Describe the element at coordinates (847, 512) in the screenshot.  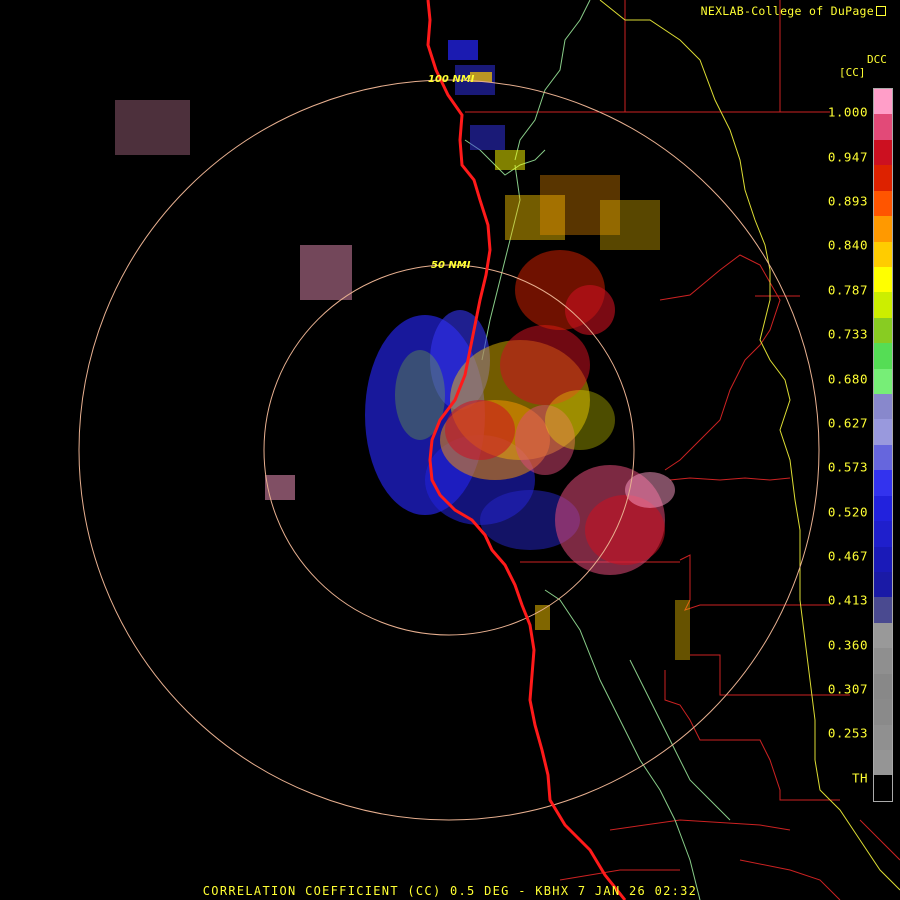
I see `colorbar-tick: 0.520` at that location.